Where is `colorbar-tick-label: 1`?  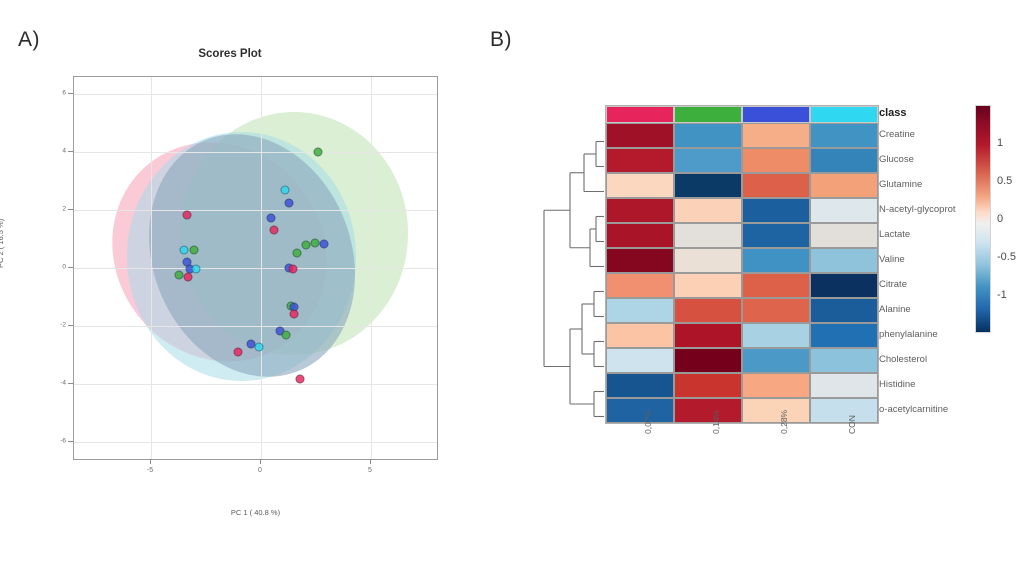 colorbar-tick-label: 1 is located at coordinates (1000, 143).